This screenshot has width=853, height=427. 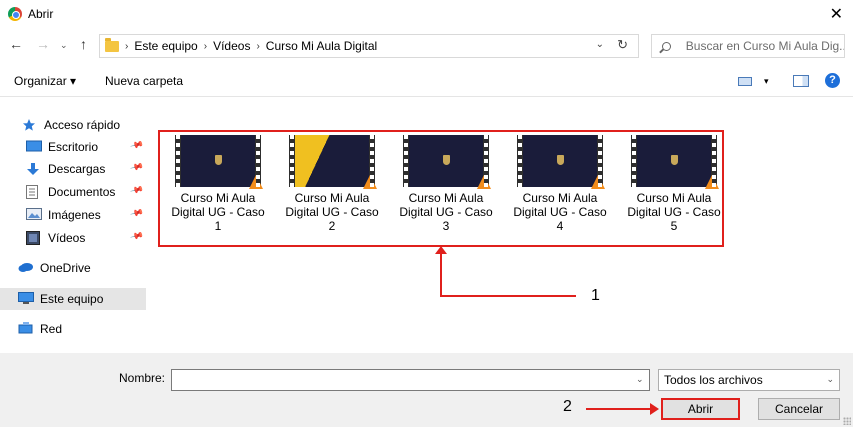 I want to click on refresh-icon: ↻, so click(x=622, y=45).